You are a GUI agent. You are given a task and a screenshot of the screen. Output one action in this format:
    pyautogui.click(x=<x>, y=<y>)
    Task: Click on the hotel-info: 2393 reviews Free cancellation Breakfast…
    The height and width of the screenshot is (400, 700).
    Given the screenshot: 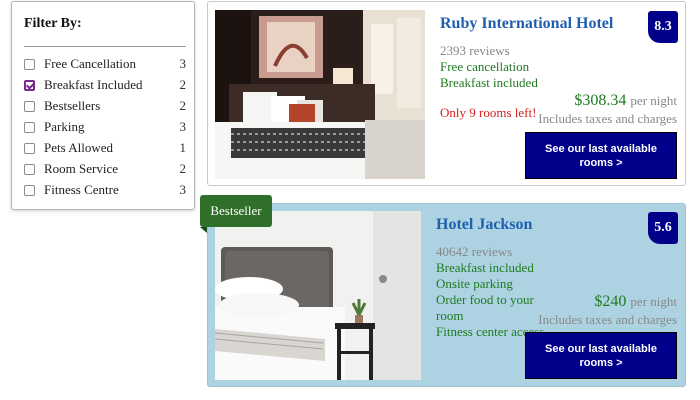 What is the action you would take?
    pyautogui.click(x=495, y=82)
    